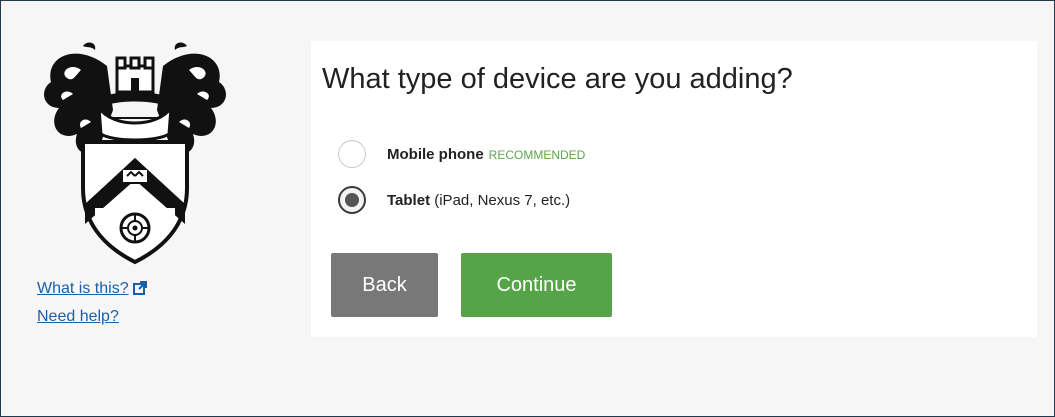  What do you see at coordinates (78, 316) in the screenshot?
I see `need-help-link: Need help?` at bounding box center [78, 316].